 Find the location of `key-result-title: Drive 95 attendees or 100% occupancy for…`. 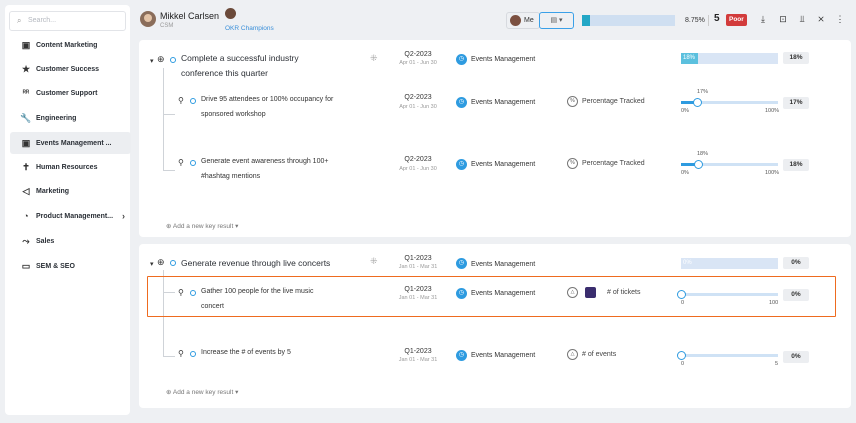

key-result-title: Drive 95 attendees or 100% occupancy for… is located at coordinates (267, 107).